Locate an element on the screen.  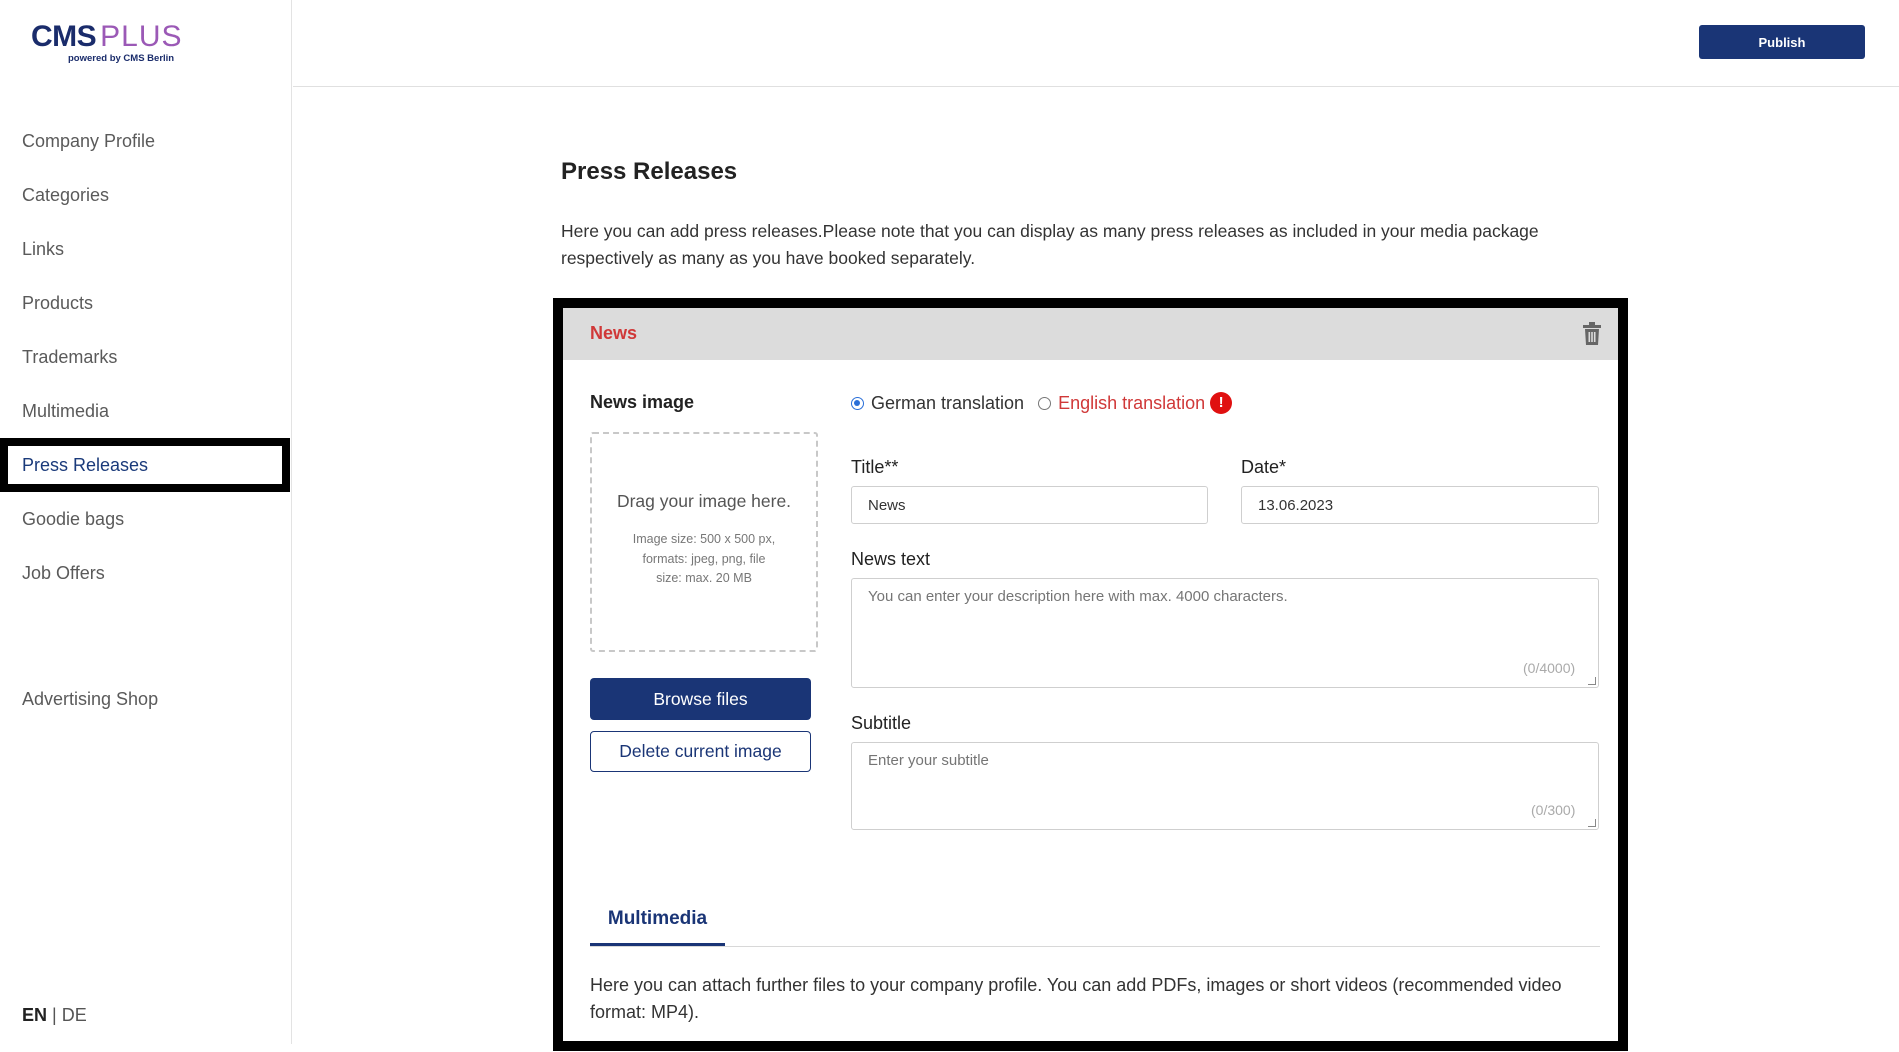
sidebar-item-goodie-bags: Goodie bags is located at coordinates (145, 519).